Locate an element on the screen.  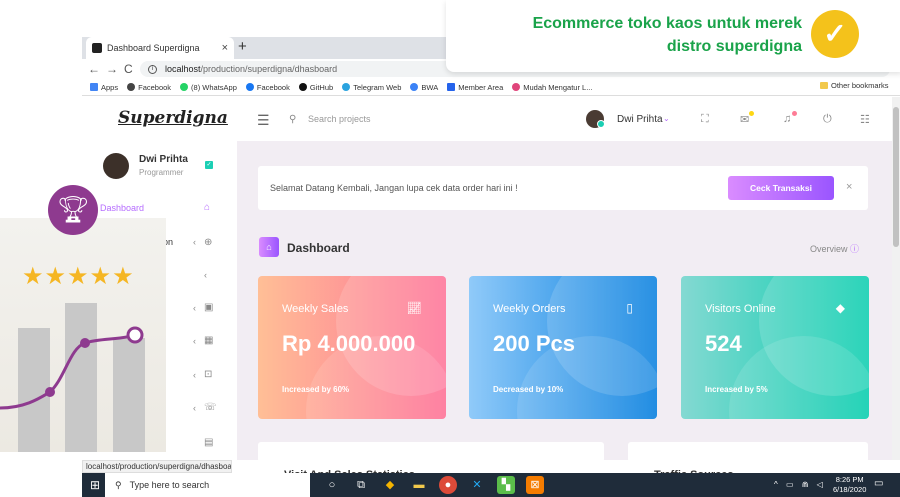
fullscreen-icon: ⛶ is located at coordinates (705, 119).